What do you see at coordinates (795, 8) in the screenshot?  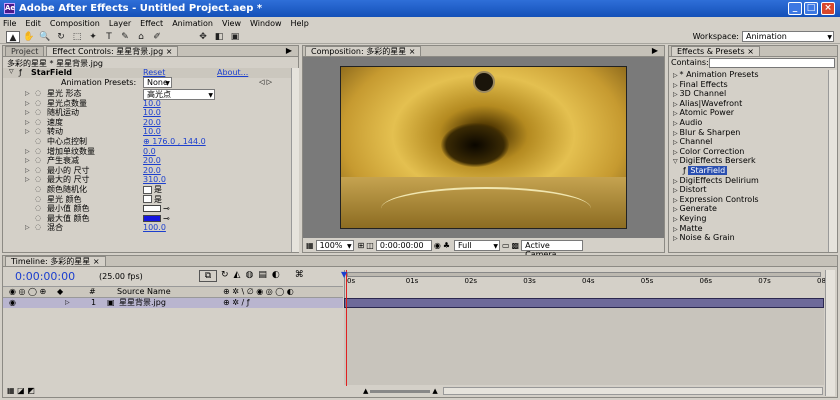 I see `minimize-button: _` at bounding box center [795, 8].